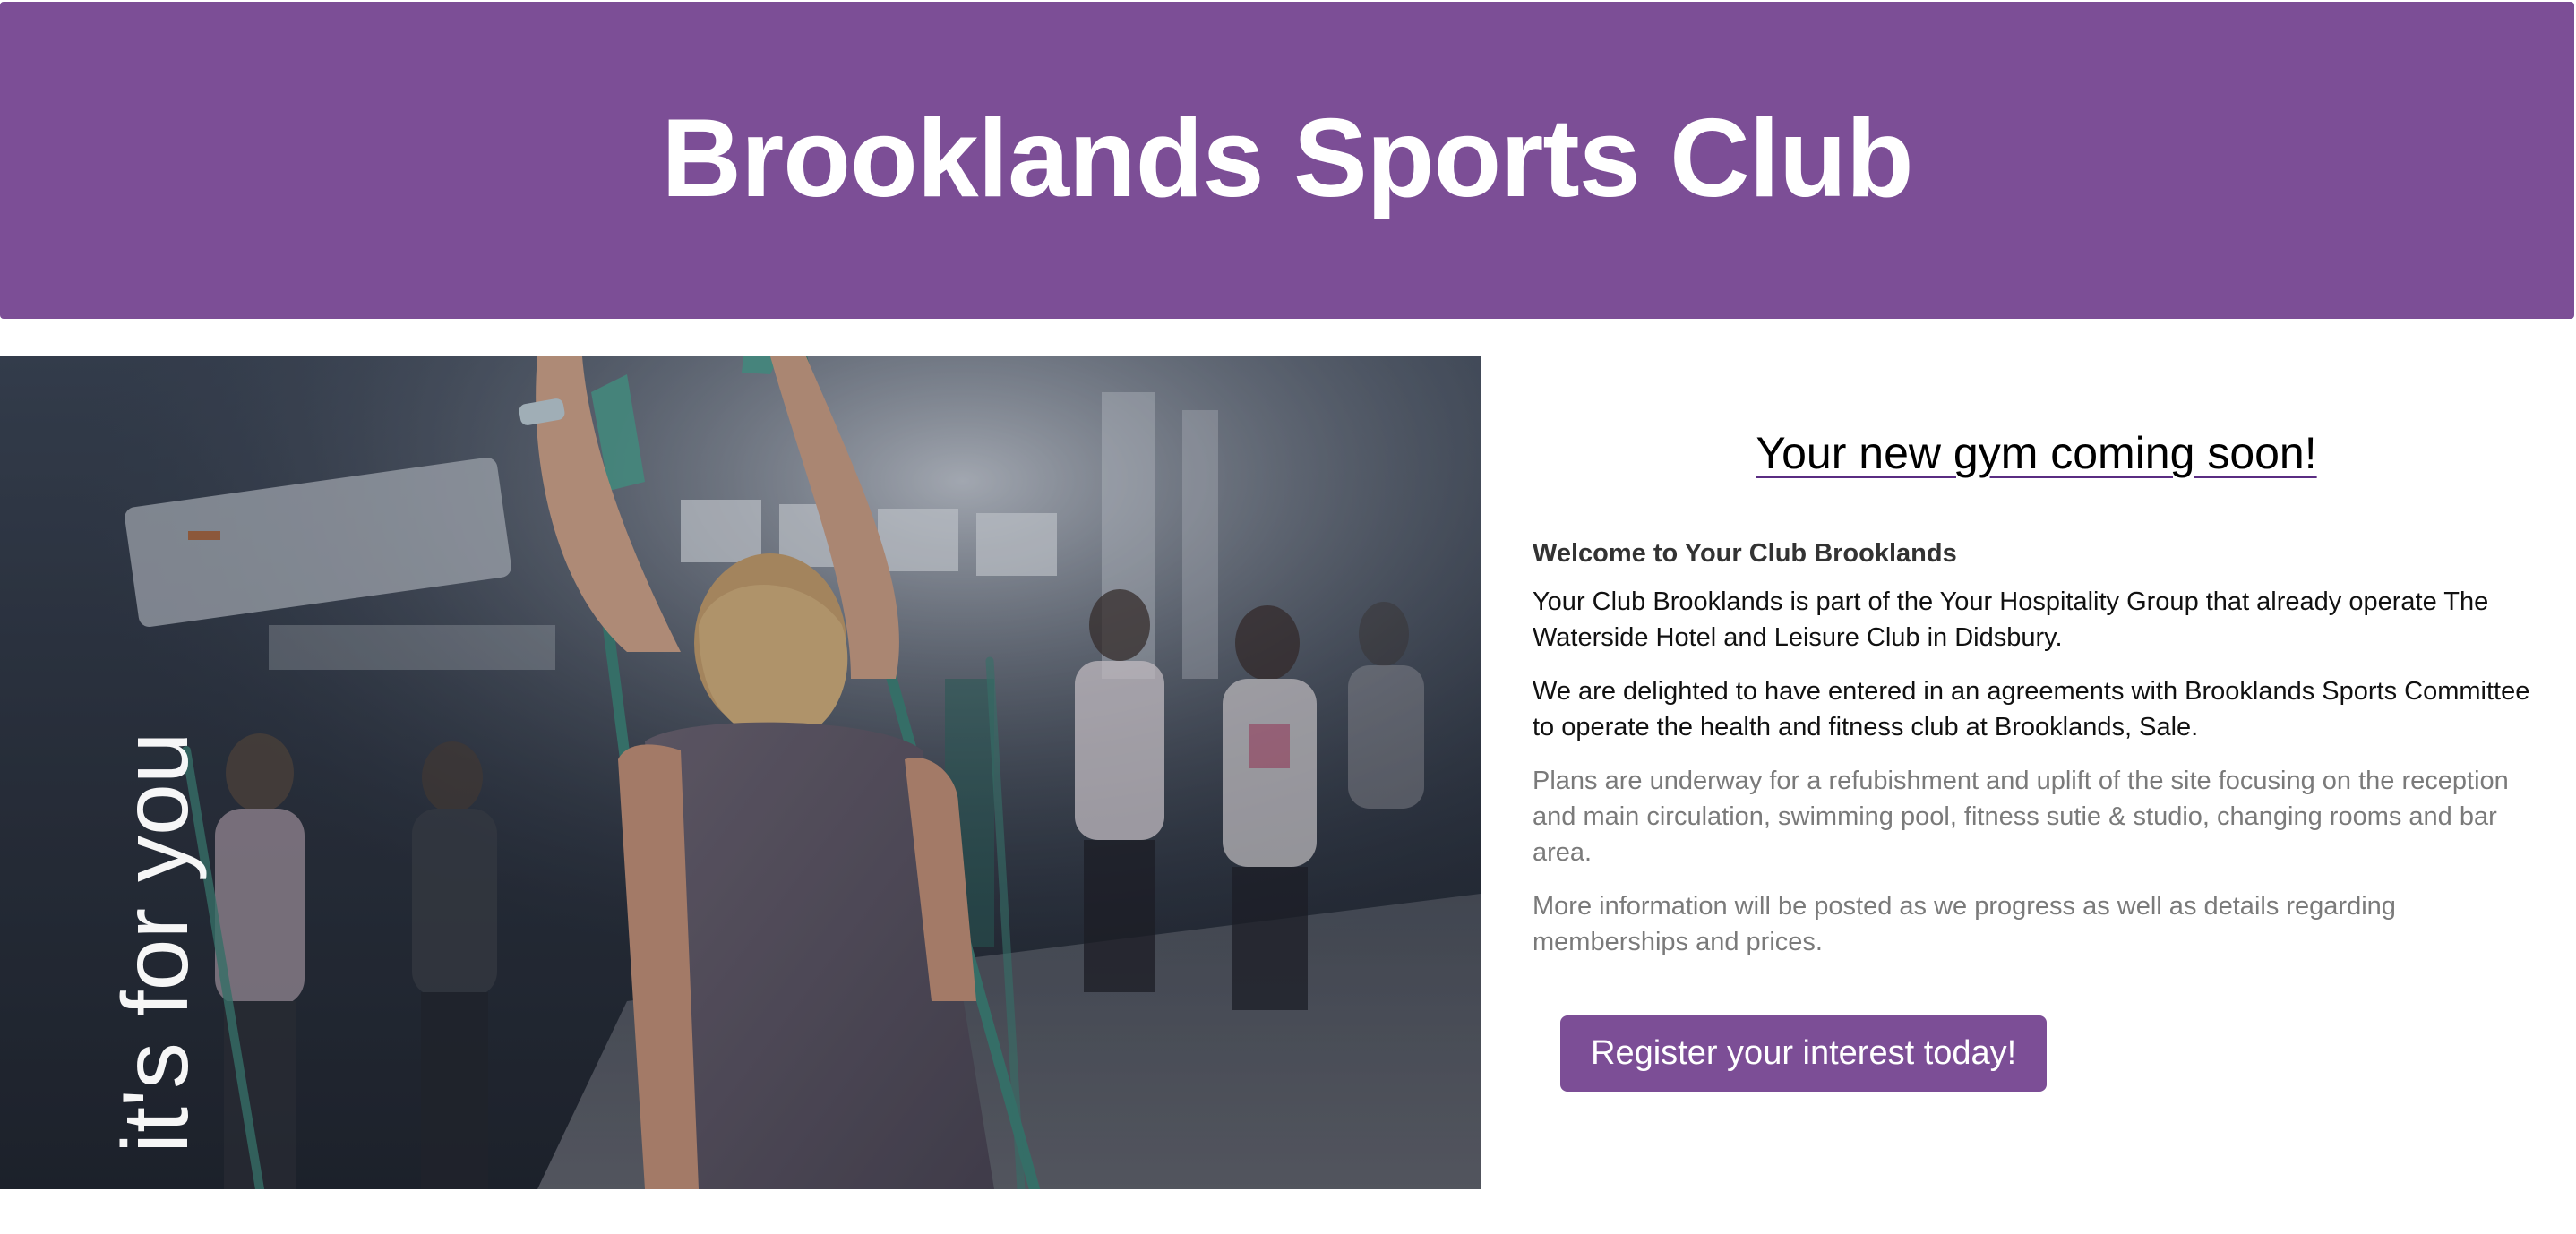 This screenshot has width=2576, height=1234. What do you see at coordinates (1804, 1054) in the screenshot?
I see `register-interest-button: Register your interest today!` at bounding box center [1804, 1054].